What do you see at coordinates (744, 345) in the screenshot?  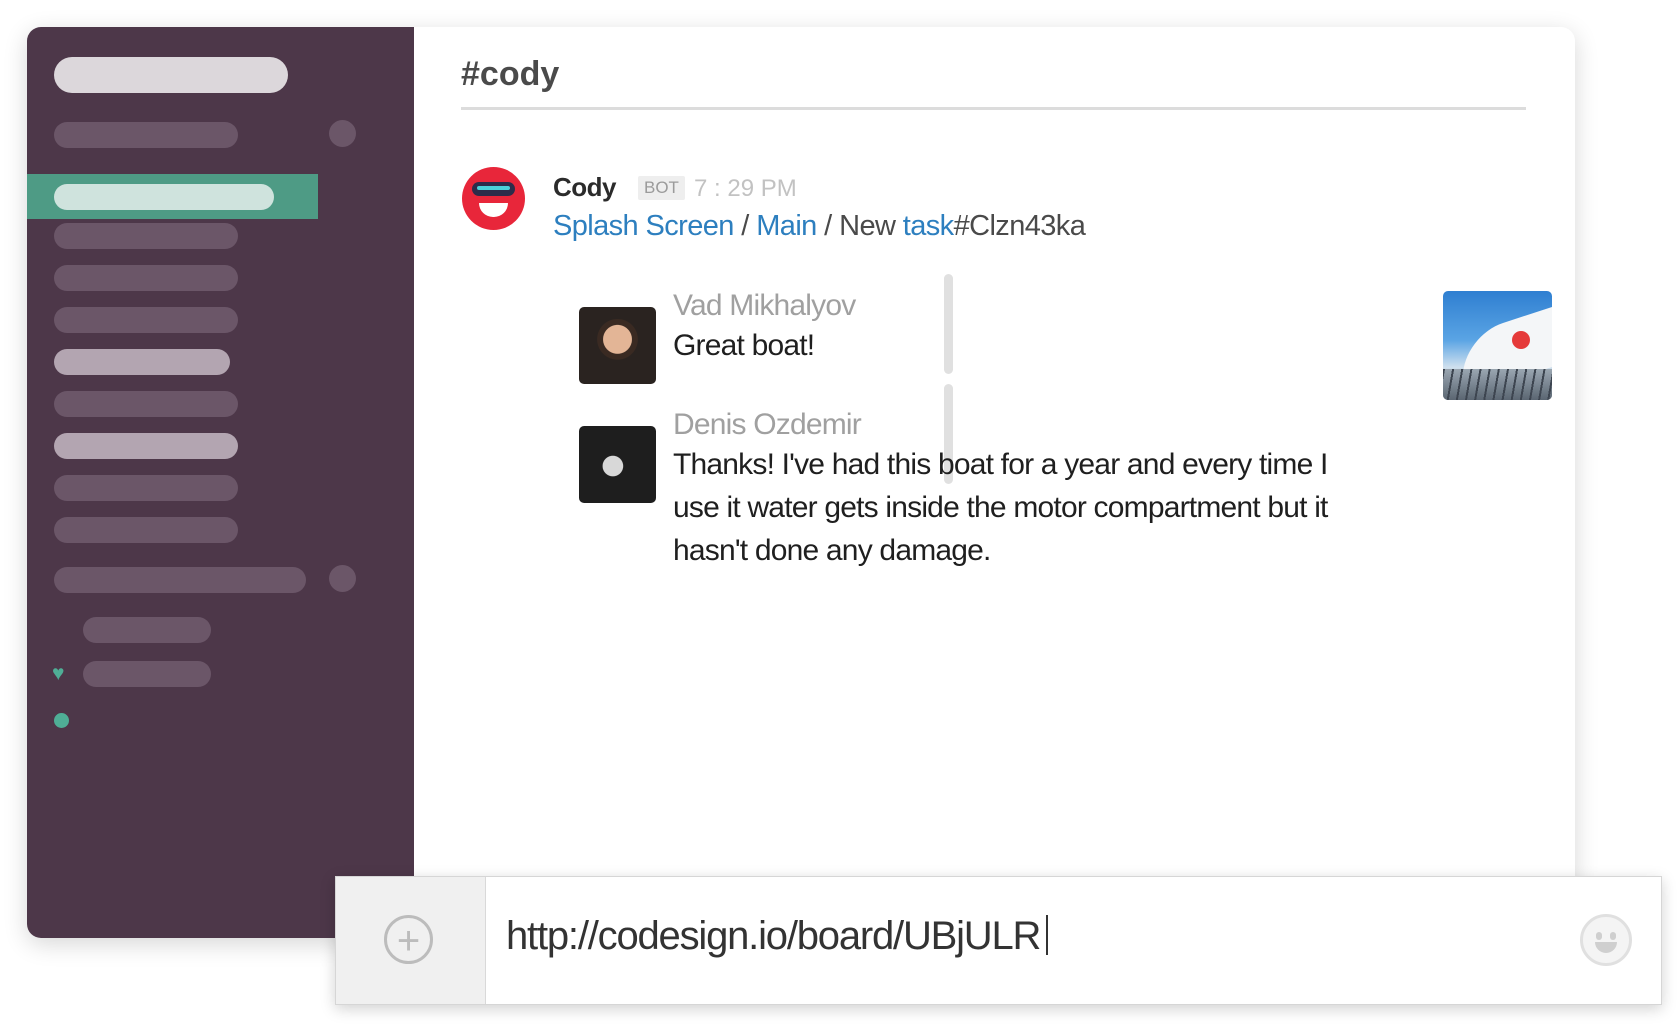 I see `comment-text: Great boat!` at bounding box center [744, 345].